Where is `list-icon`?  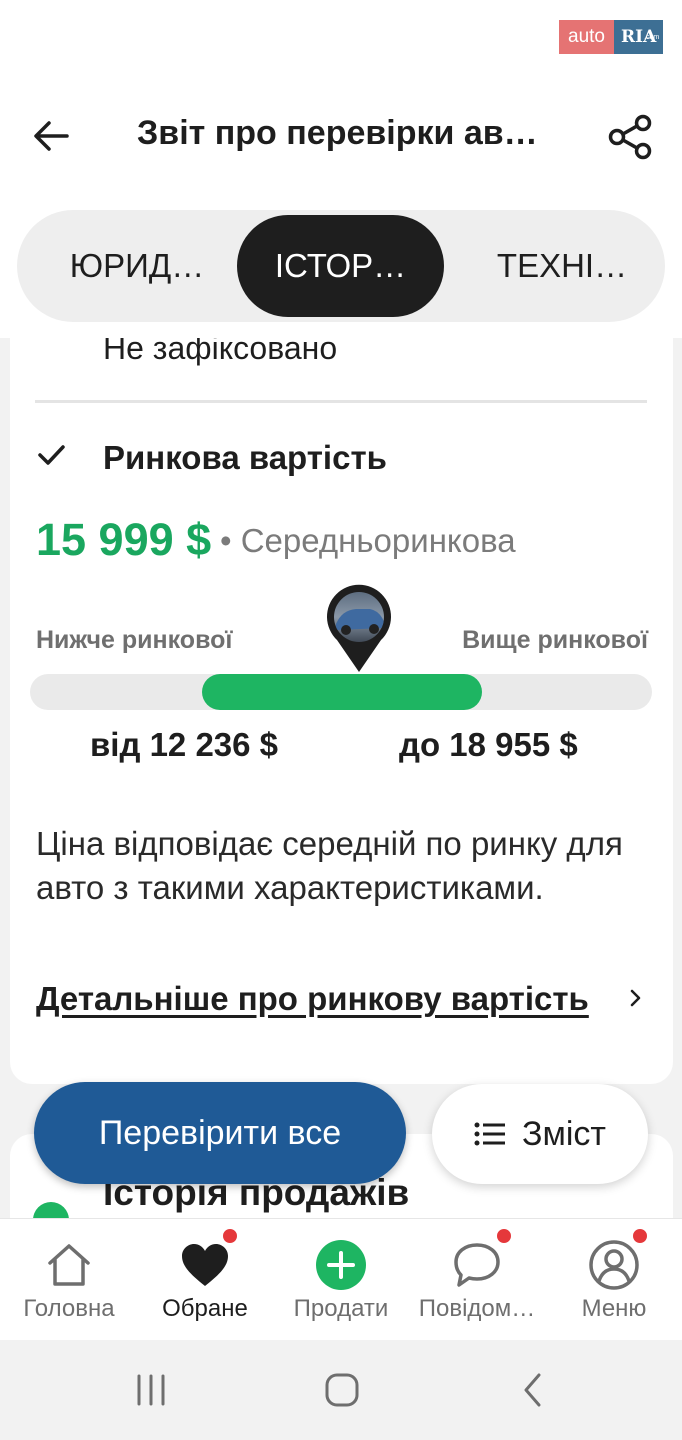
list-icon is located at coordinates (489, 1134).